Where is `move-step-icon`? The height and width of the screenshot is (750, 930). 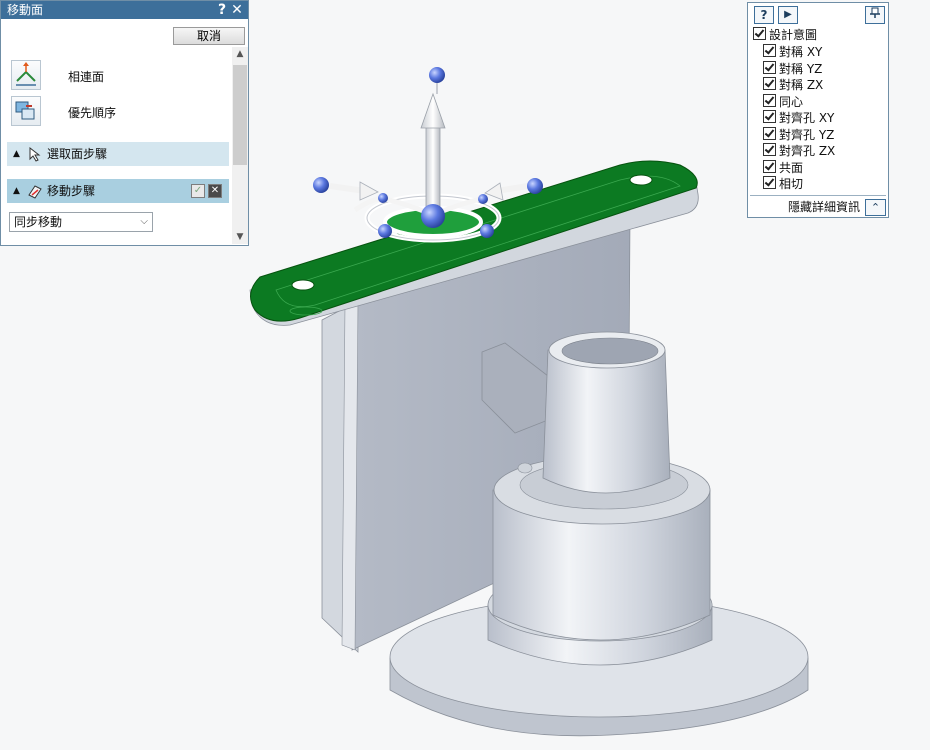
move-step-icon is located at coordinates (35, 192).